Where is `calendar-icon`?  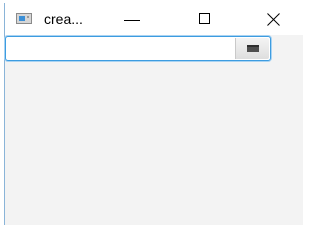
calendar-icon is located at coordinates (253, 48).